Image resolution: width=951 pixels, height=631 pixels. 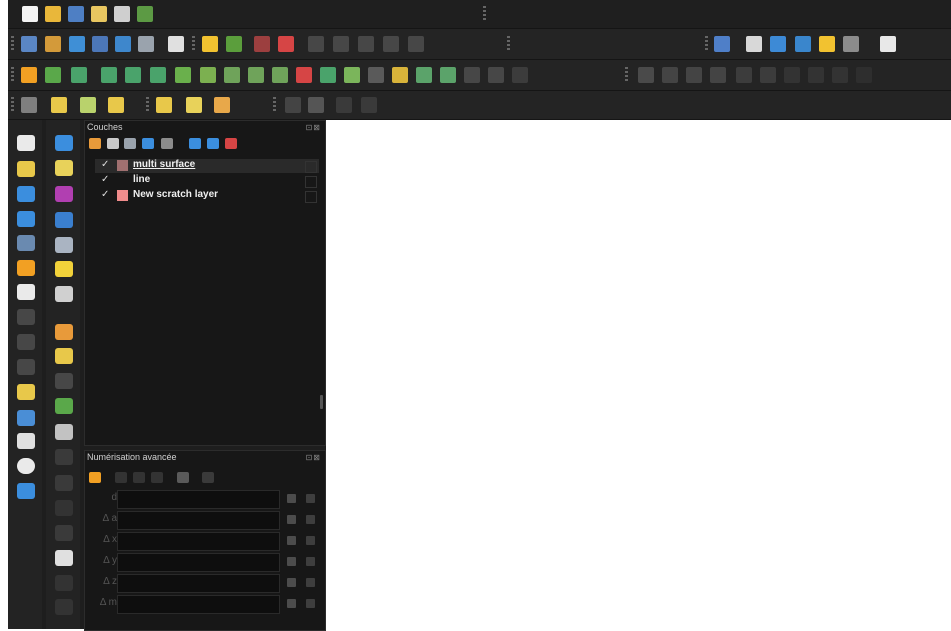 I want to click on reverse-line-icon, so click(x=352, y=75).